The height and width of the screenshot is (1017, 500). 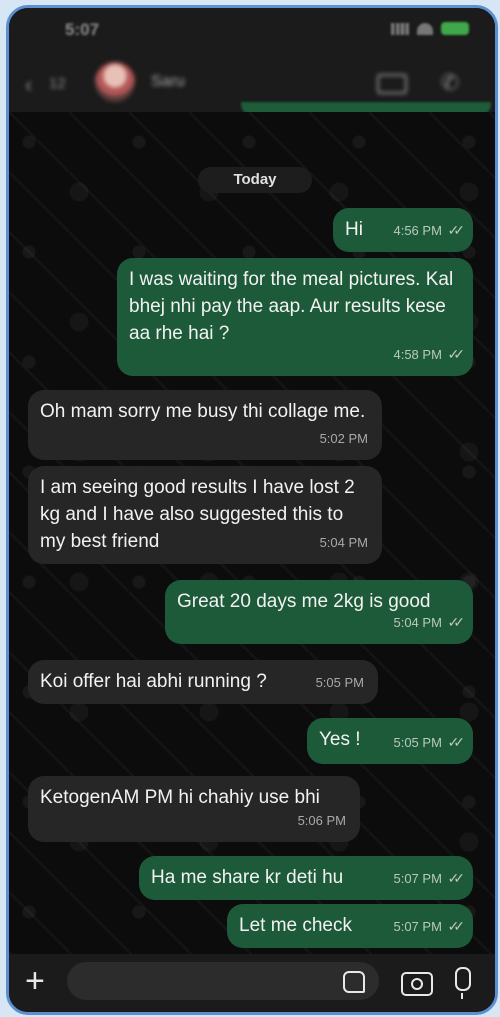 What do you see at coordinates (35, 981) in the screenshot?
I see `plus-icon: +` at bounding box center [35, 981].